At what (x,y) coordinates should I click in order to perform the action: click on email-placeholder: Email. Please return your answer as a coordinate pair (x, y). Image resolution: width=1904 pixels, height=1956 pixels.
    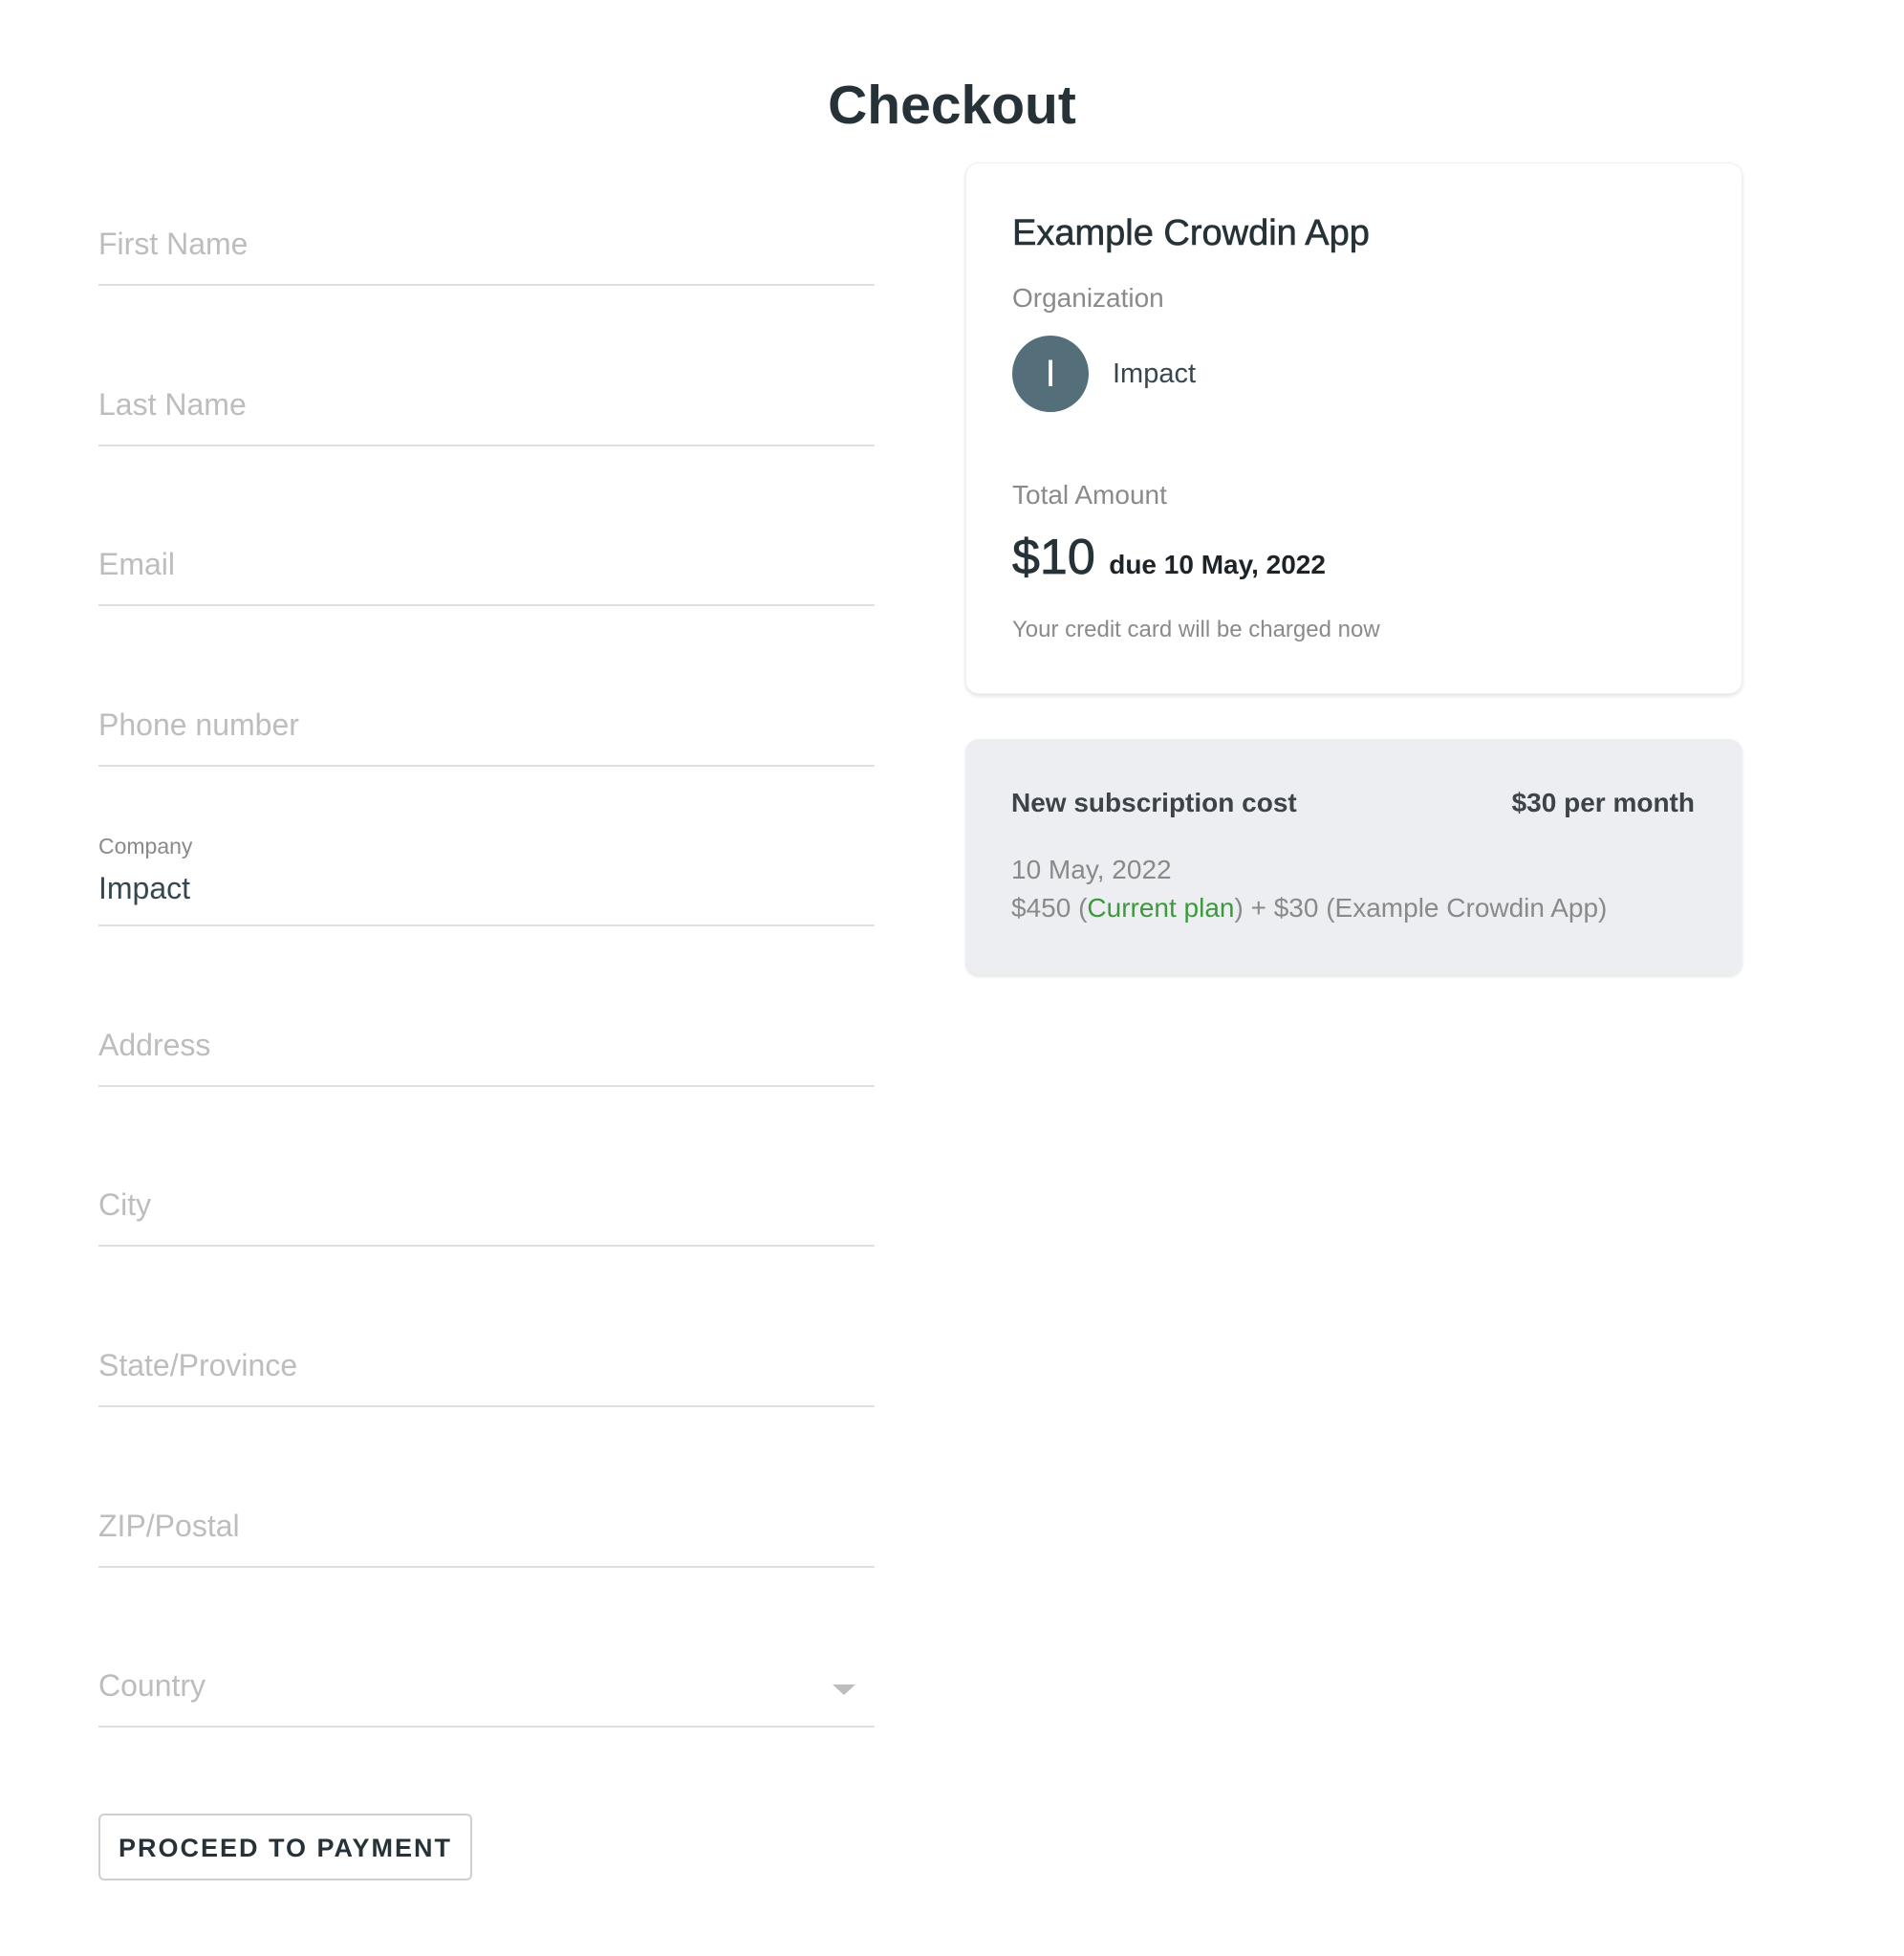
    Looking at the image, I should click on (137, 564).